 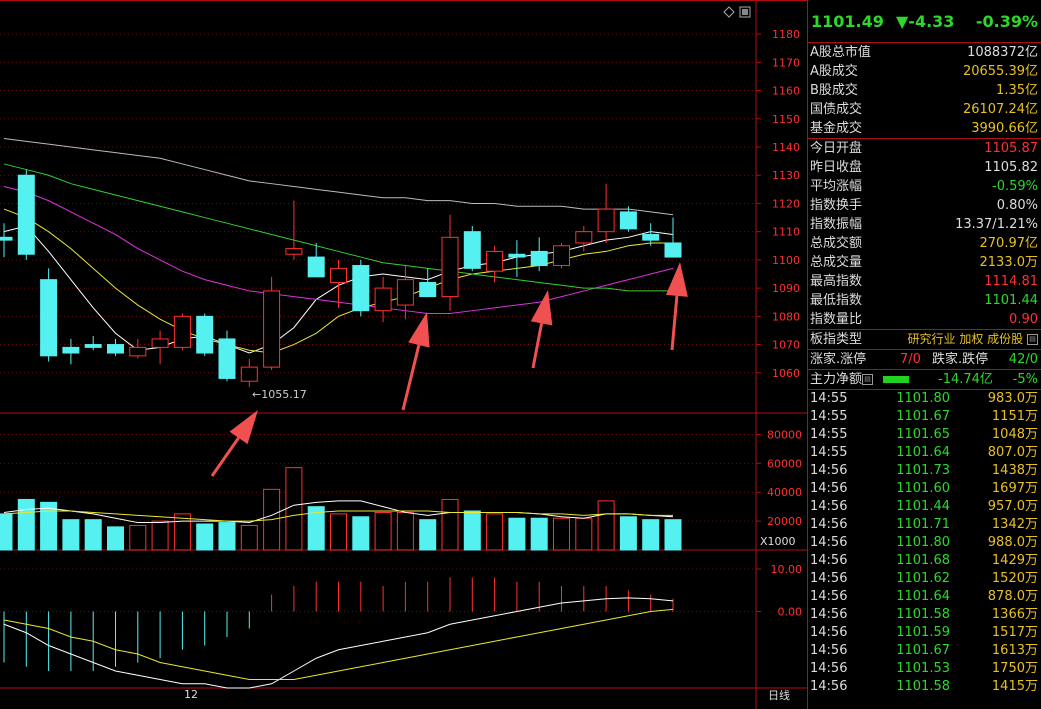 I want to click on volume-unit-label: X1000, so click(x=778, y=541).